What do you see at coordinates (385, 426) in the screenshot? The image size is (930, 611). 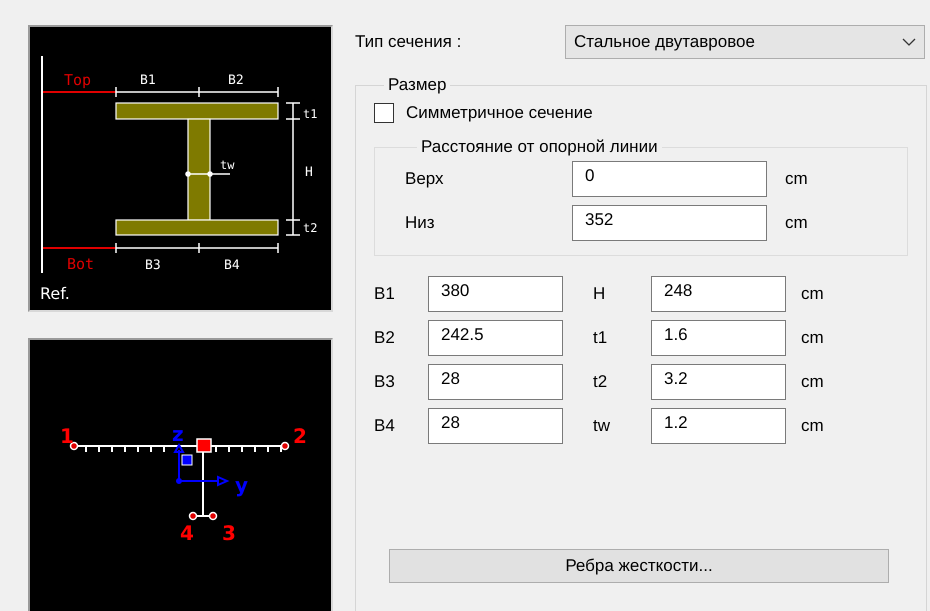 I see `field-label: B4` at bounding box center [385, 426].